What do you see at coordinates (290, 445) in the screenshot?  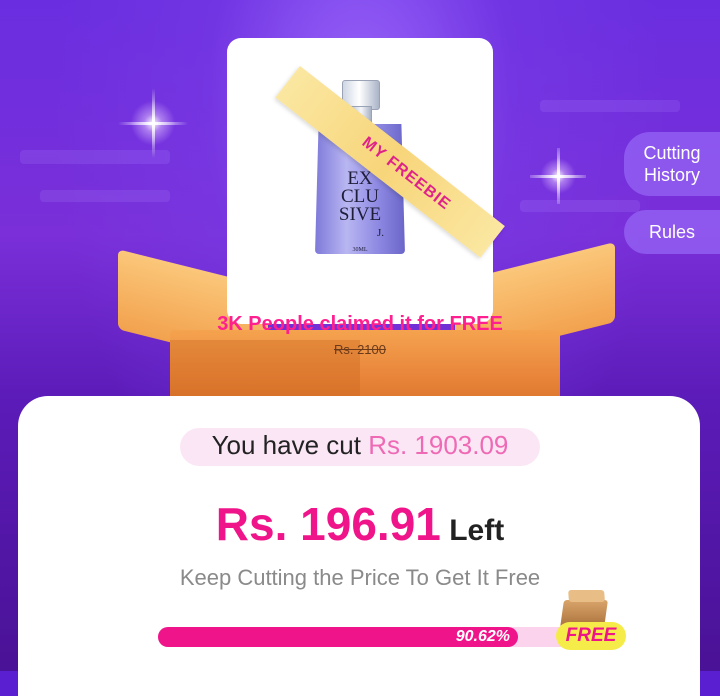 I see `cut-prefix: You have cut` at bounding box center [290, 445].